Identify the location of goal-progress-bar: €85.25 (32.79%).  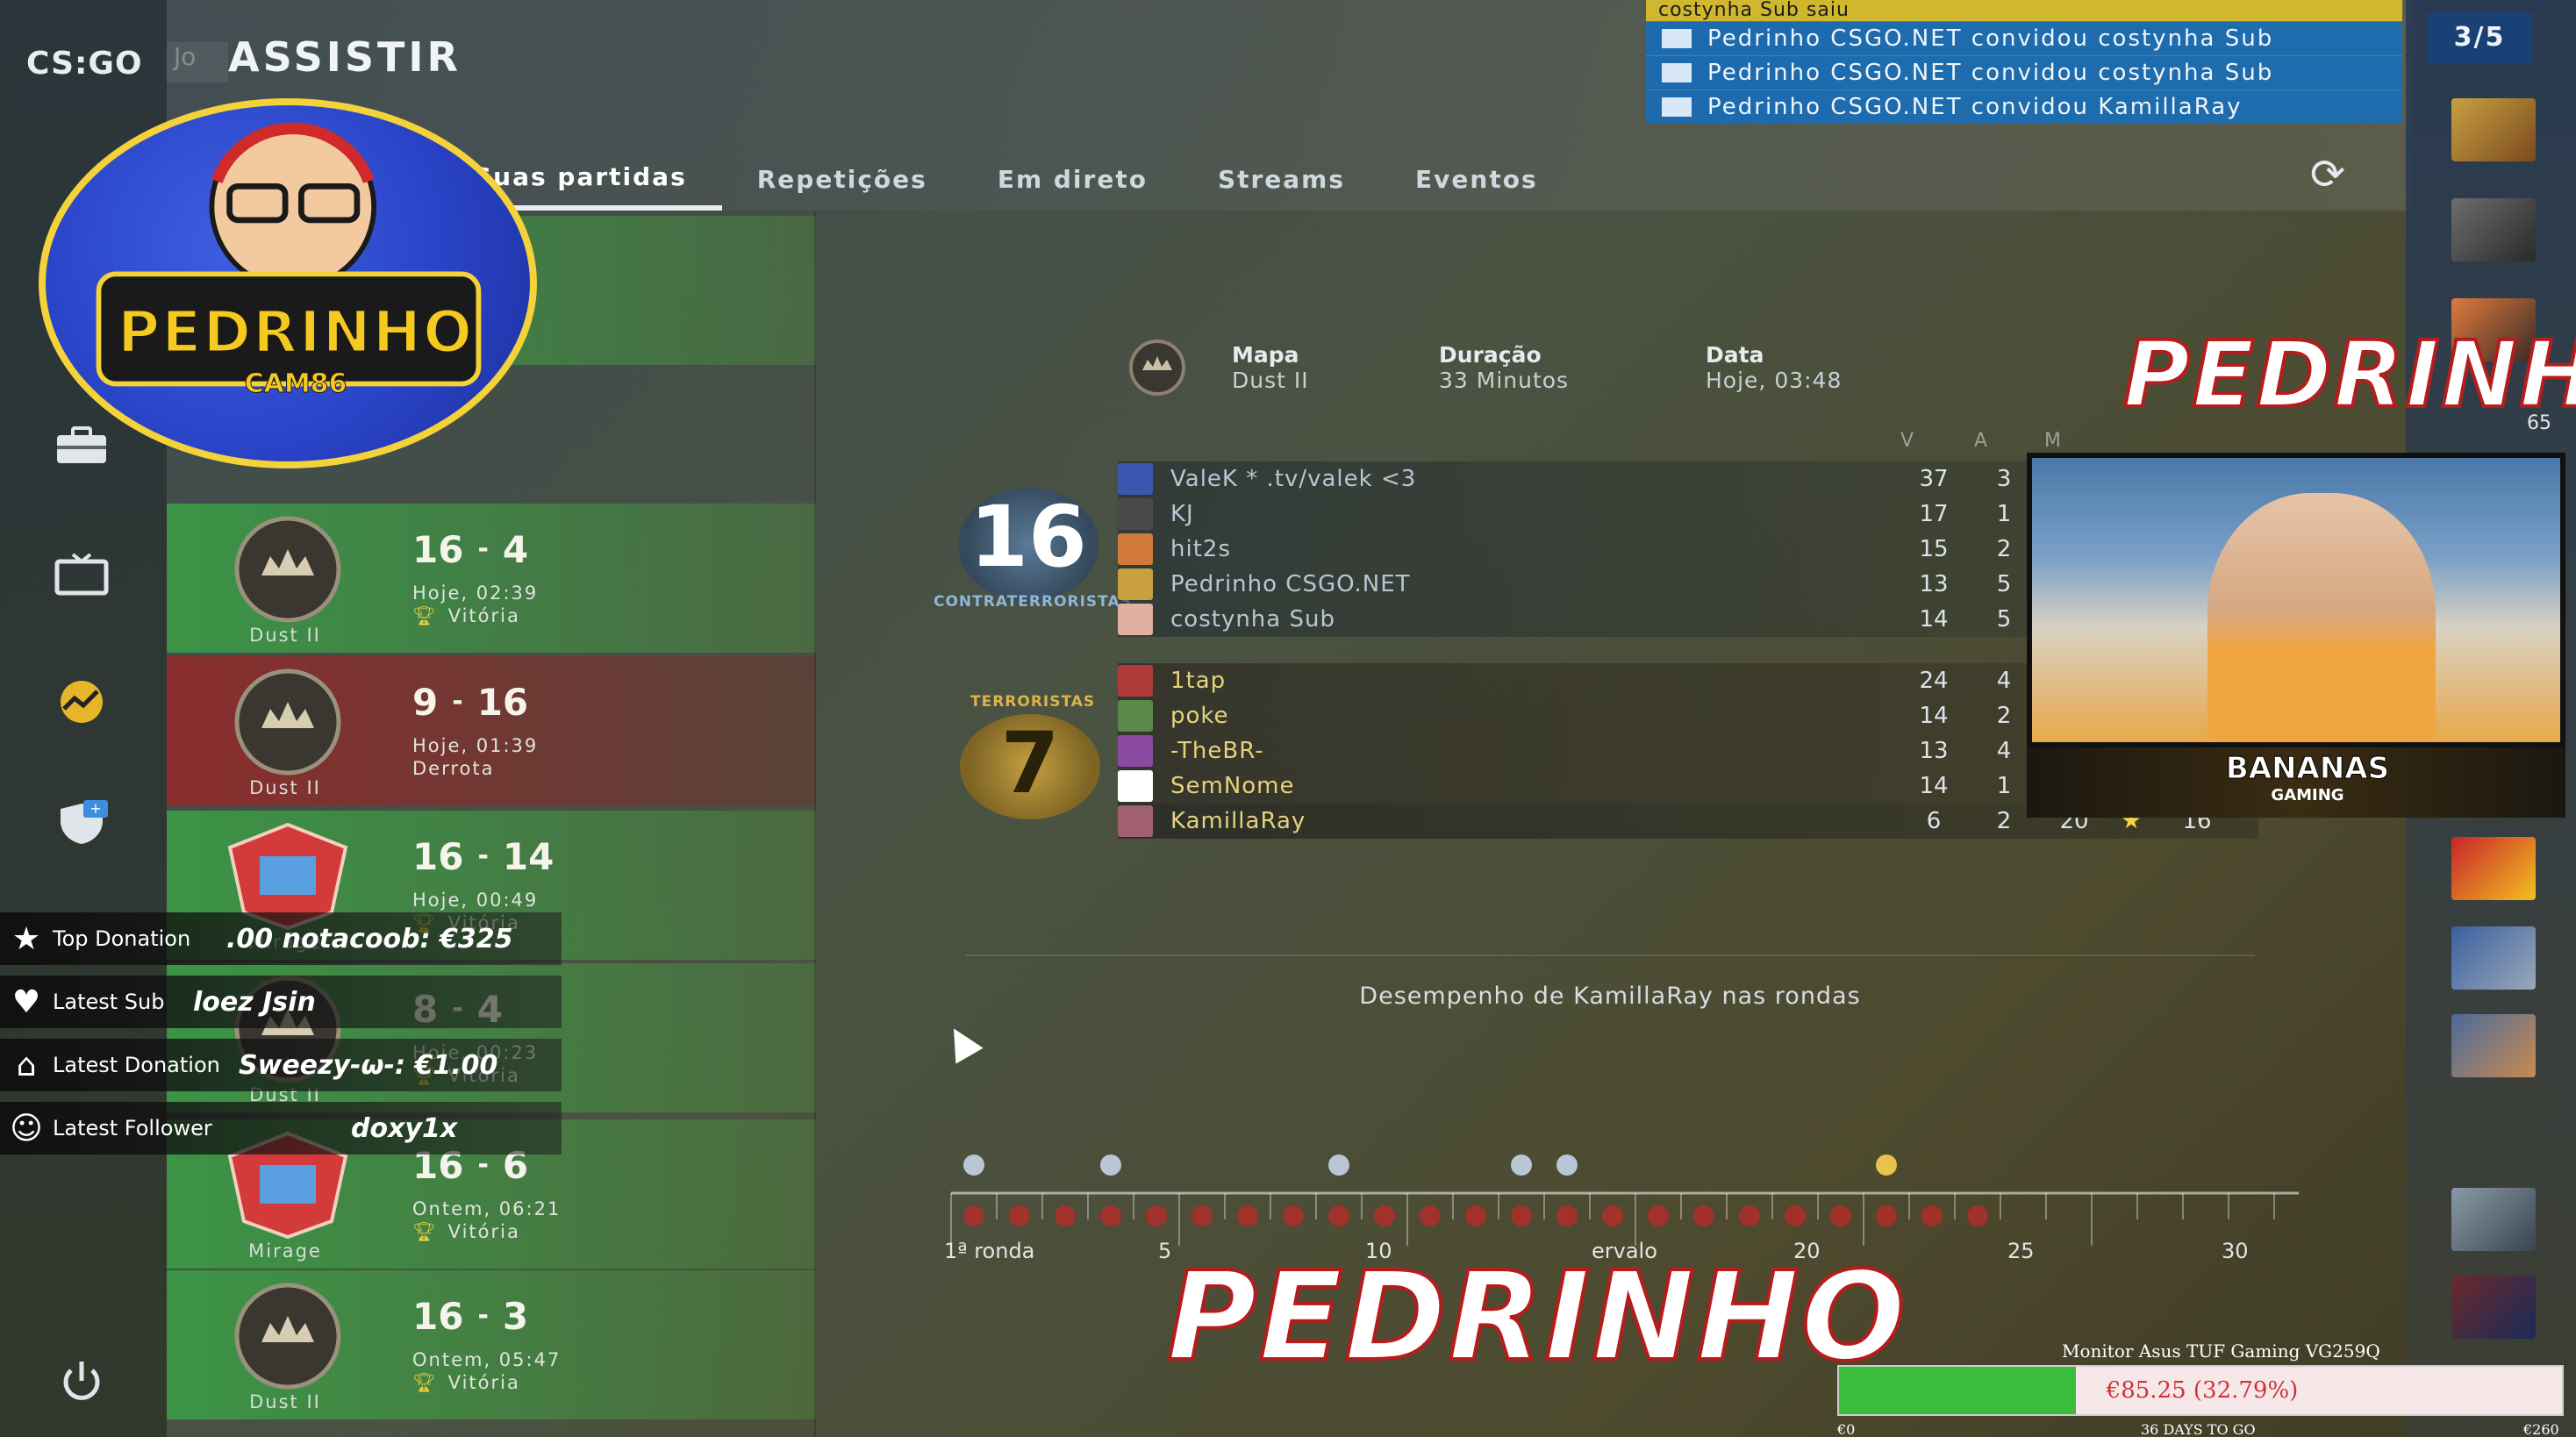
(2200, 1390).